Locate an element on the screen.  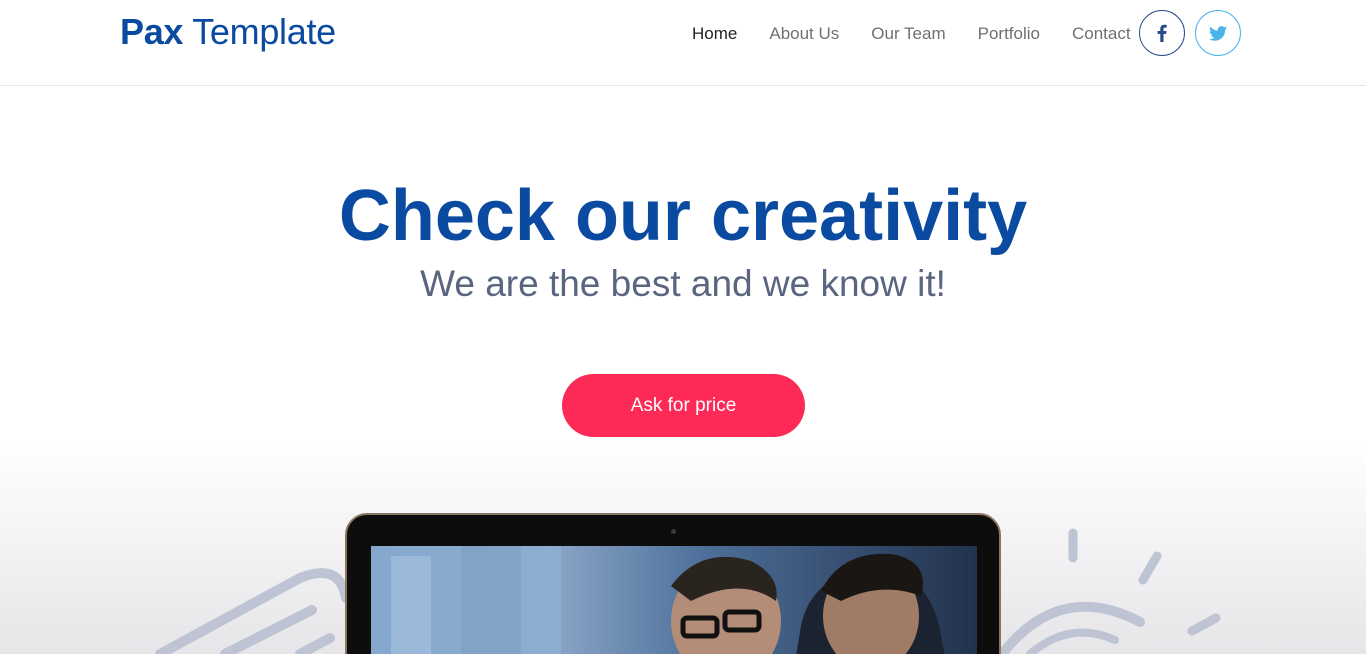
bulb-arc-inner is located at coordinates (1072, 641).